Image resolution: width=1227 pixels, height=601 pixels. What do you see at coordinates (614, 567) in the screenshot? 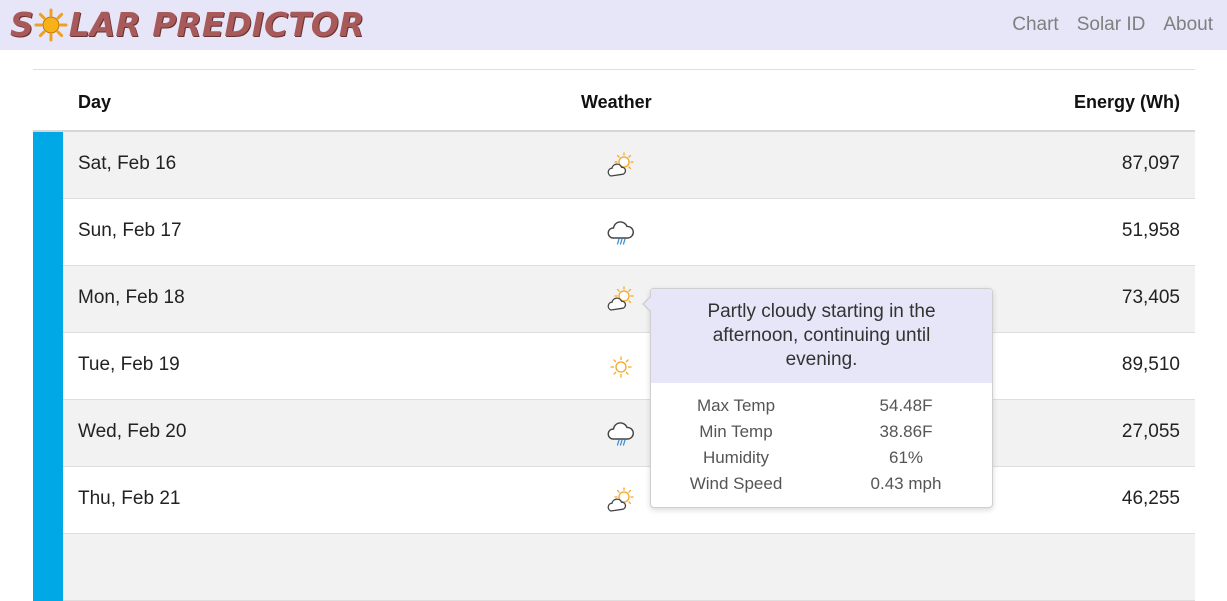
I see `table-row-partial` at bounding box center [614, 567].